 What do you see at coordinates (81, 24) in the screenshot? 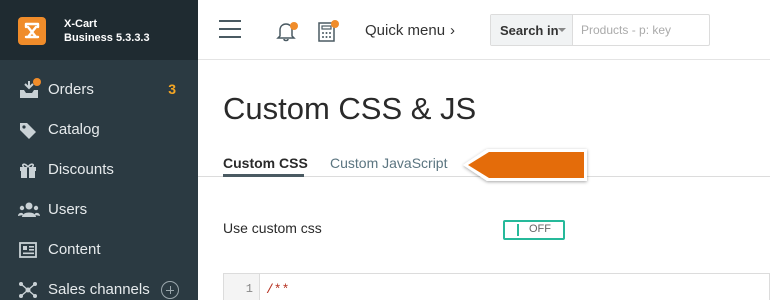
I see `brand-name: X-Cart` at bounding box center [81, 24].